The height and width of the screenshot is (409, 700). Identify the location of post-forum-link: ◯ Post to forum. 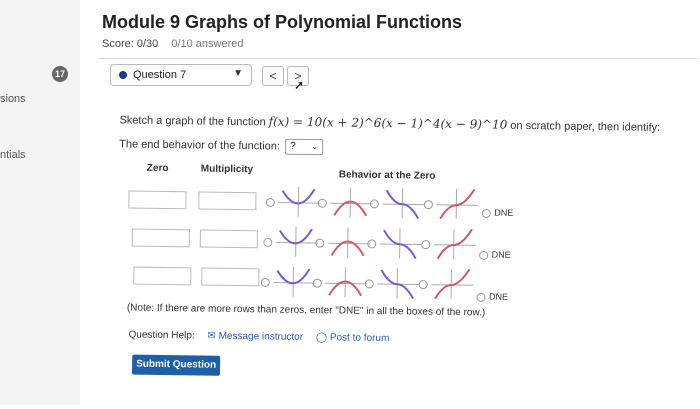
(353, 338).